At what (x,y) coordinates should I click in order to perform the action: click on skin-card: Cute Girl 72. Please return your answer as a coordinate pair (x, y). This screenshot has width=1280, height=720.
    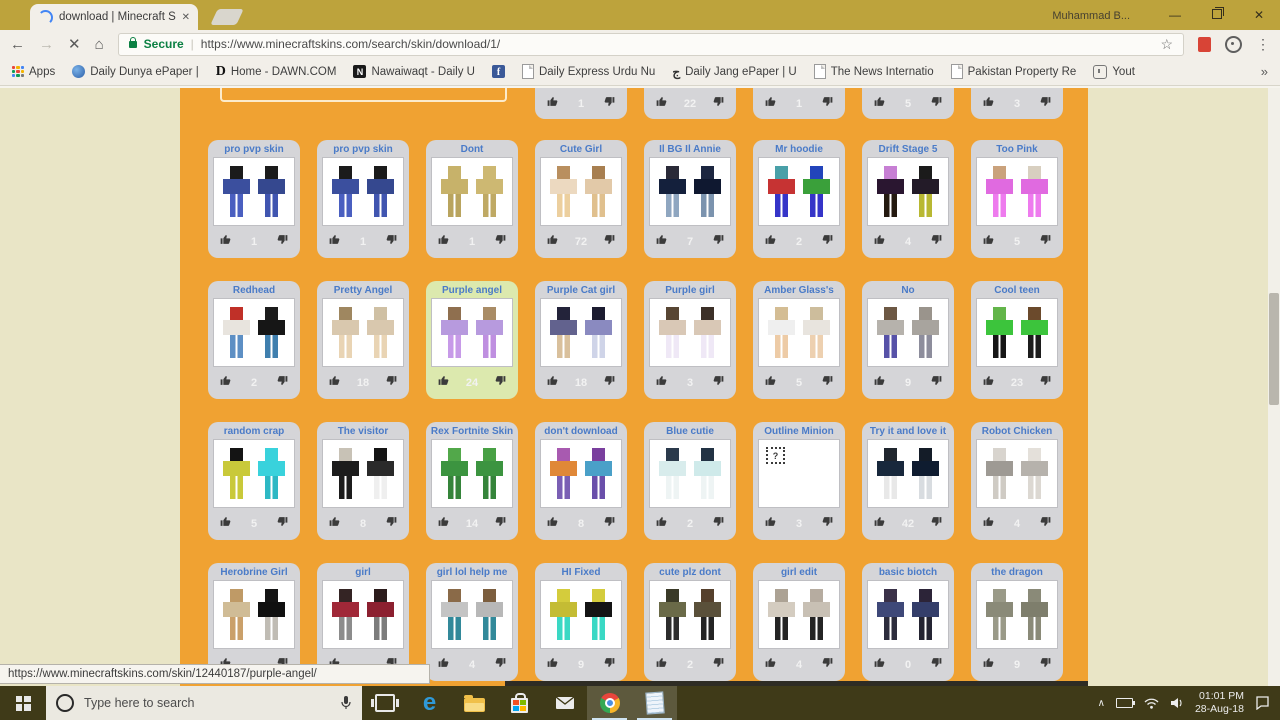
    Looking at the image, I should click on (581, 199).